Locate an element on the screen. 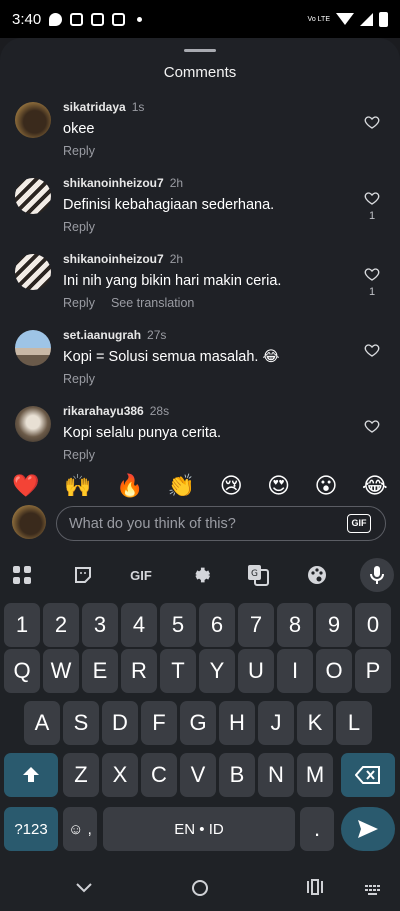 Image resolution: width=400 pixels, height=911 pixels. gif-icon: GIF is located at coordinates (141, 575).